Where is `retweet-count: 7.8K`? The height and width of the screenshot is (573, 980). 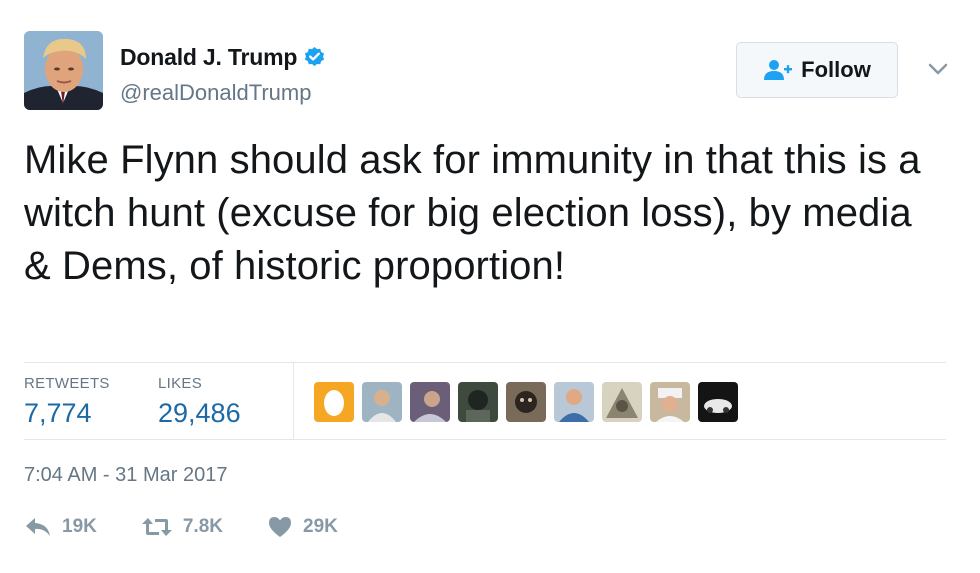 retweet-count: 7.8K is located at coordinates (202, 526).